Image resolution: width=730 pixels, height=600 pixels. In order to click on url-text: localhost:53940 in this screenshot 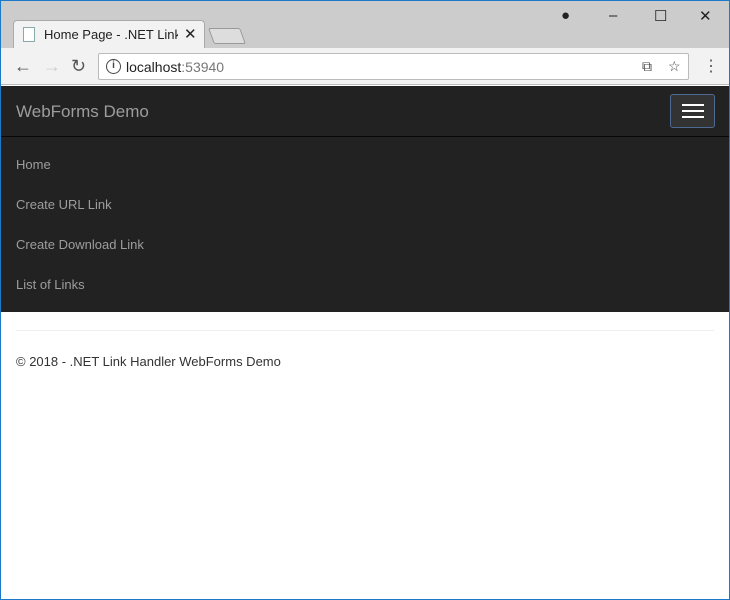, I will do `click(175, 67)`.